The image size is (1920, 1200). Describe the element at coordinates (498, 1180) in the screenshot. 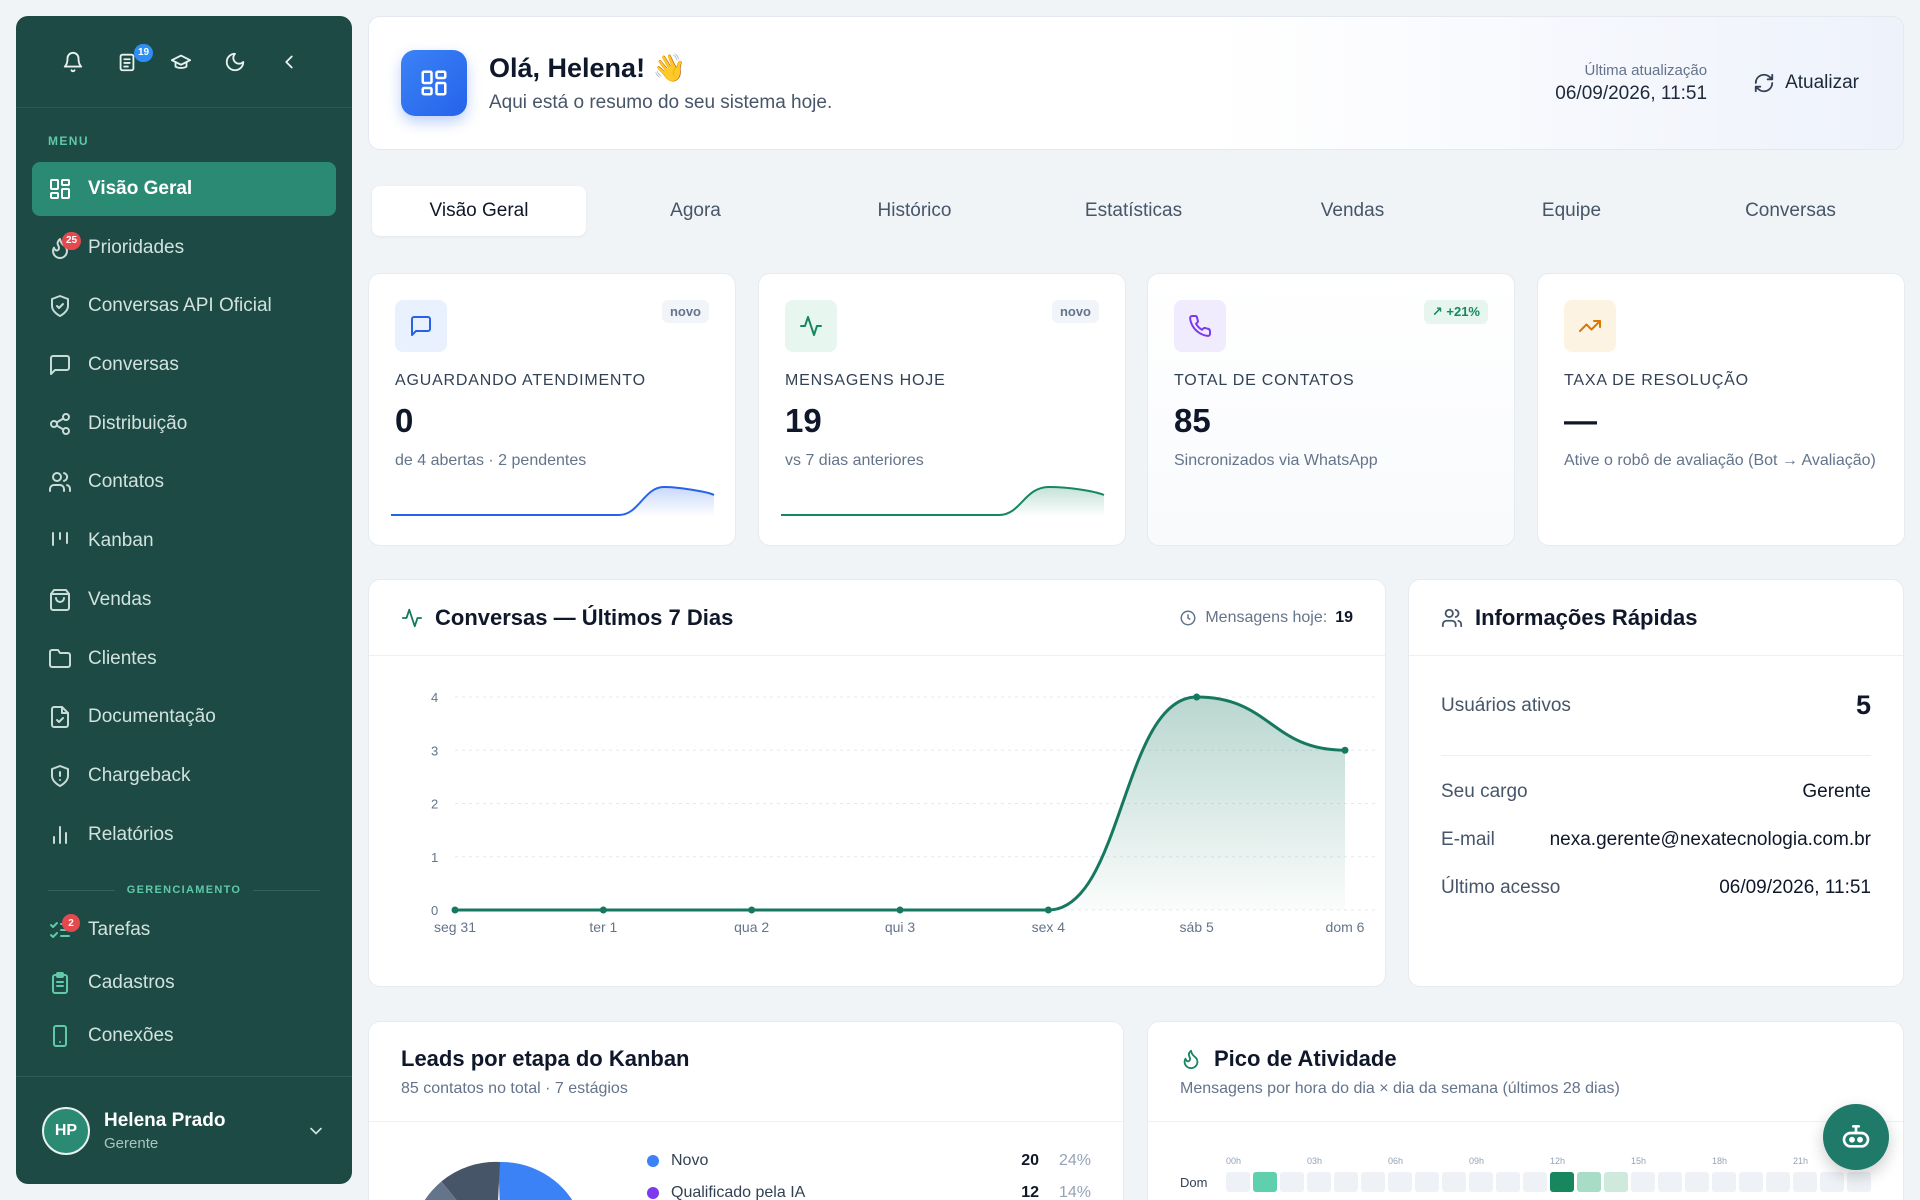

I see `donut-chart` at that location.